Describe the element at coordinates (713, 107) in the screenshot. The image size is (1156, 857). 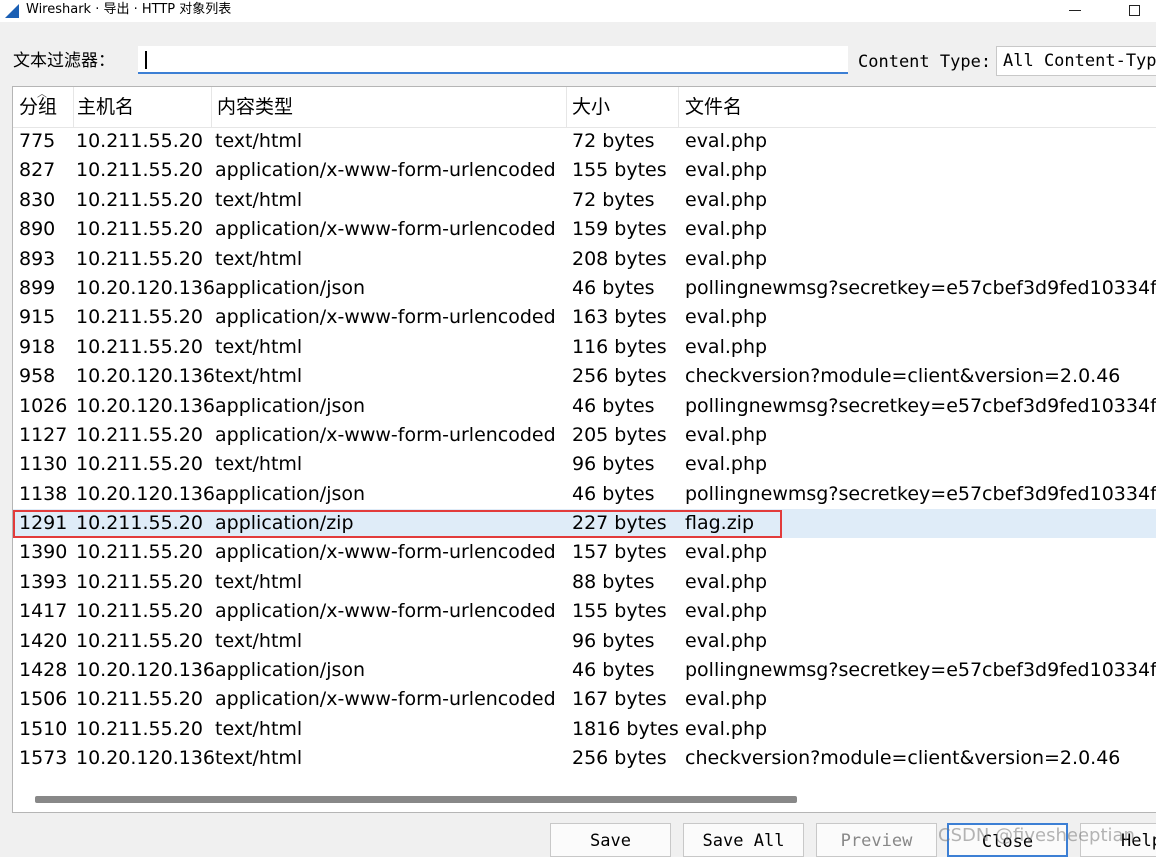
I see `column-header-filename: 文件名` at that location.